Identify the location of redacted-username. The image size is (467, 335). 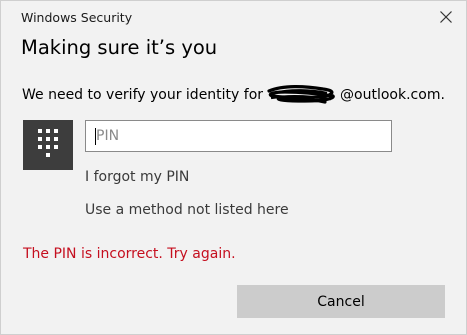
(302, 95).